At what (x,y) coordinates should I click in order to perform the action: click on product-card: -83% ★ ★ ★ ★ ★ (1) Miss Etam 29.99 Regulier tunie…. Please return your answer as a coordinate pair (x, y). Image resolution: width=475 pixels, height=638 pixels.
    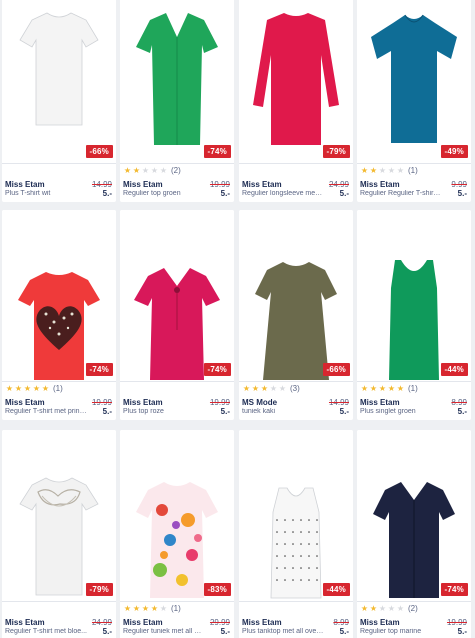
    Looking at the image, I should click on (177, 534).